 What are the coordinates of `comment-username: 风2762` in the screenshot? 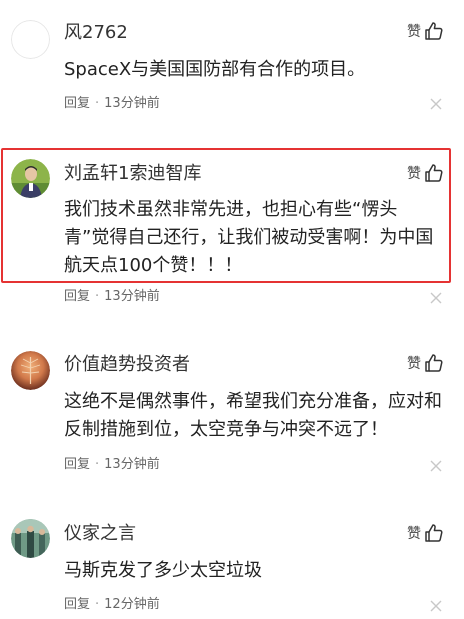 It's located at (96, 33).